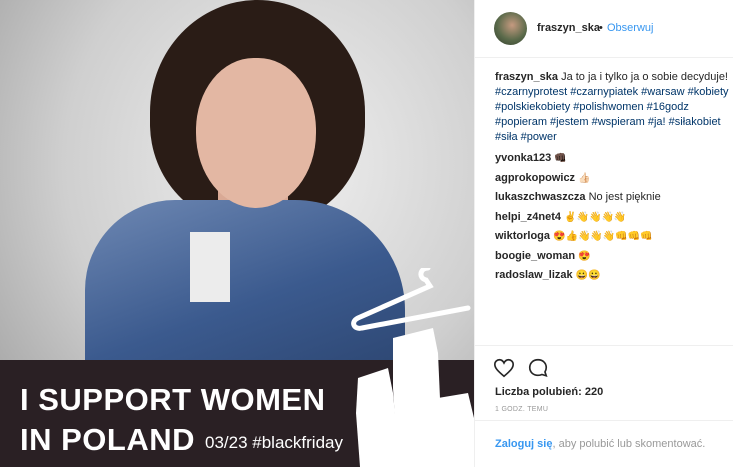 This screenshot has height=467, width=733. I want to click on caption-text: Ja to ja i tylko ja o sobie decyduje!, so click(644, 77).